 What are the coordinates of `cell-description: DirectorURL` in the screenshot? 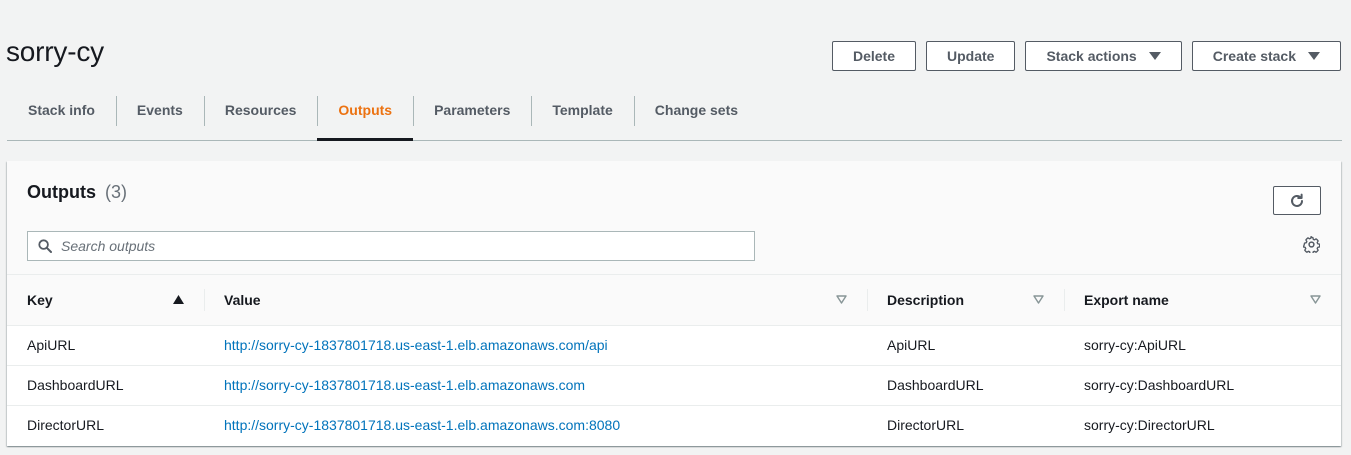 It's located at (926, 425).